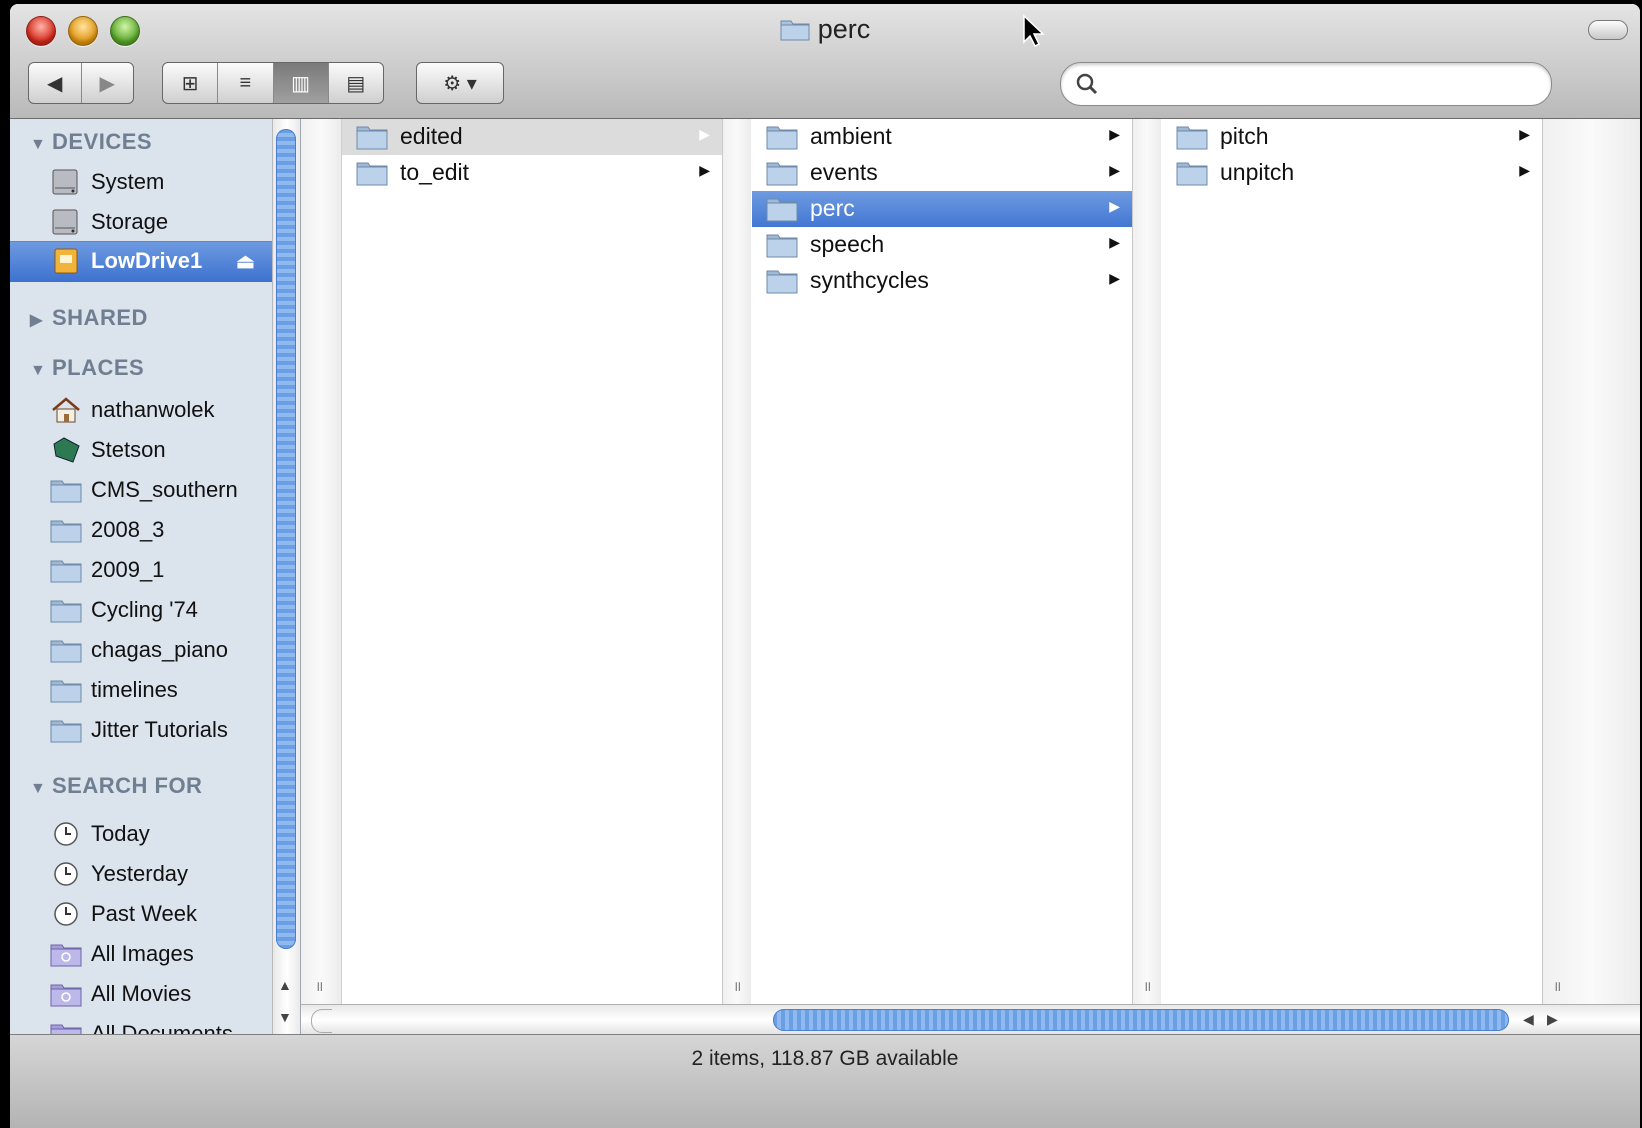 The height and width of the screenshot is (1128, 1642). Describe the element at coordinates (102, 141) in the screenshot. I see `sidebar-header-label: DEVICES` at that location.